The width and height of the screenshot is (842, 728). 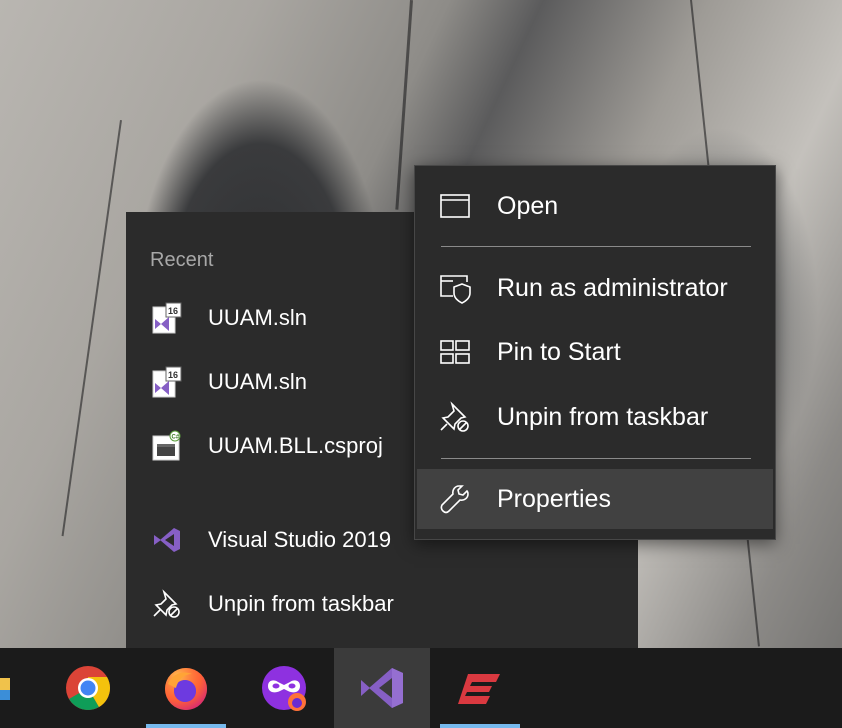 I want to click on taskbar-app-firefox, so click(x=186, y=688).